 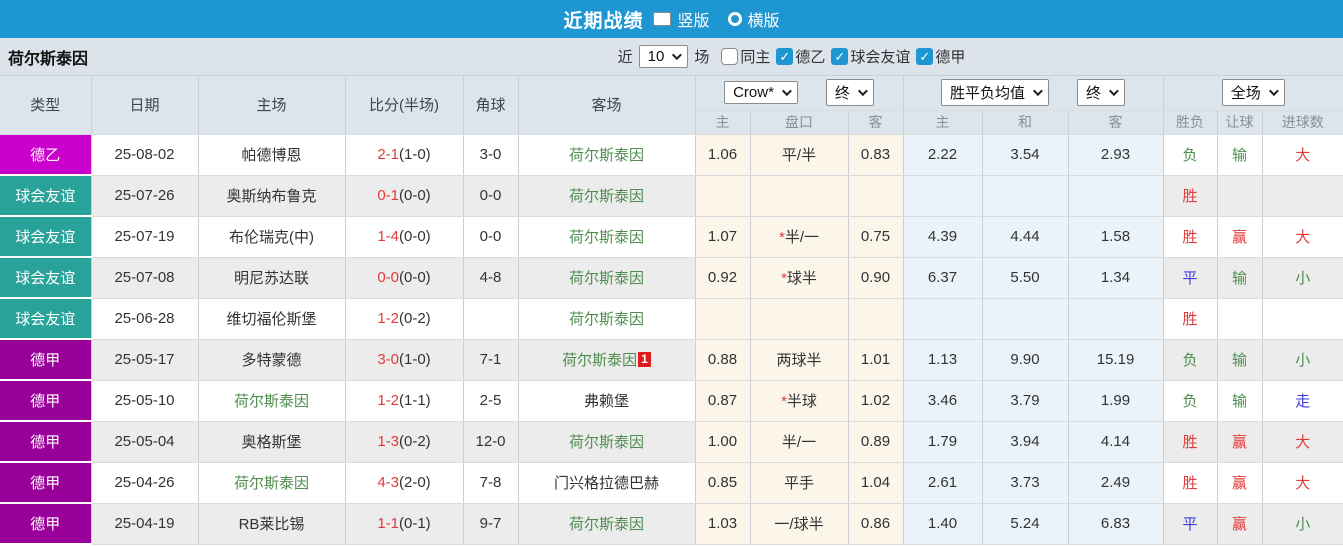 I want to click on league-cell: 球会友谊, so click(x=46, y=196).